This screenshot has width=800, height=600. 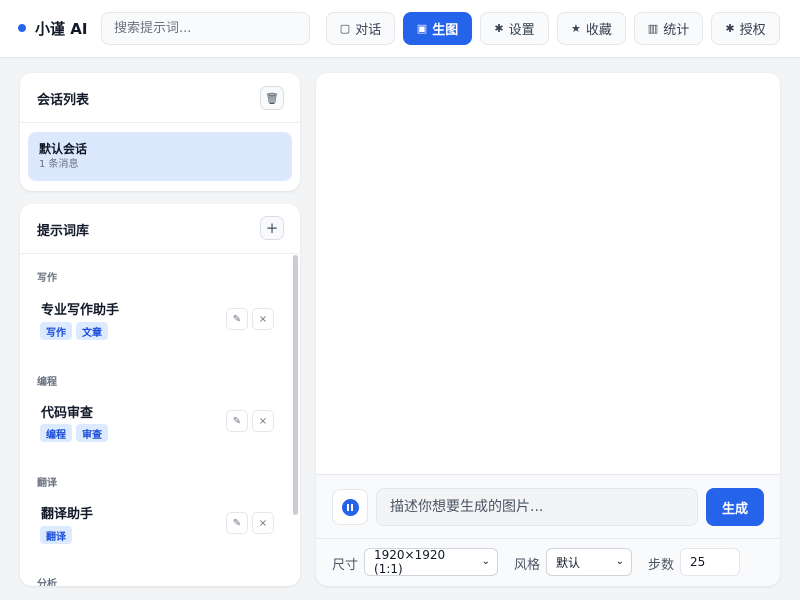 What do you see at coordinates (410, 562) in the screenshot?
I see `size-select-value: 1920×1920 (1:1)` at bounding box center [410, 562].